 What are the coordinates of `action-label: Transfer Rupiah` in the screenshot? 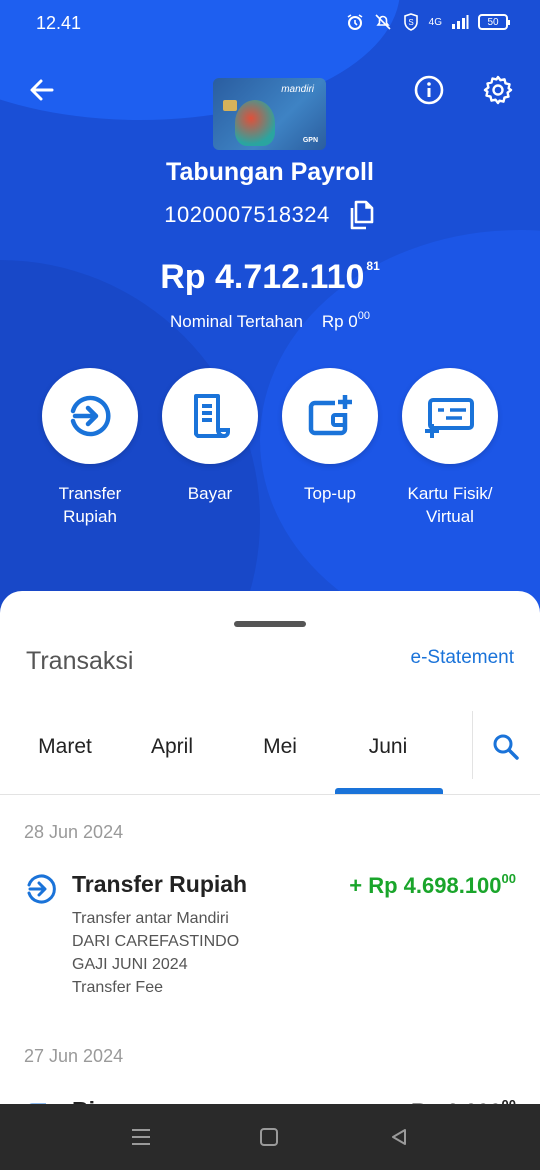 It's located at (90, 505).